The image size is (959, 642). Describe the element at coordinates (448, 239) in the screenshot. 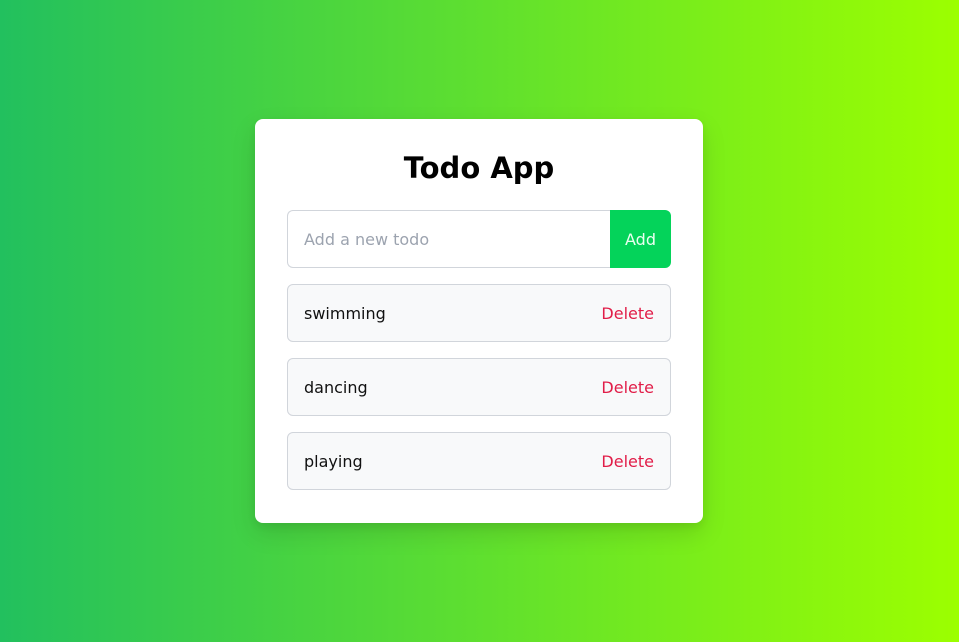

I see `new-todo-input` at that location.